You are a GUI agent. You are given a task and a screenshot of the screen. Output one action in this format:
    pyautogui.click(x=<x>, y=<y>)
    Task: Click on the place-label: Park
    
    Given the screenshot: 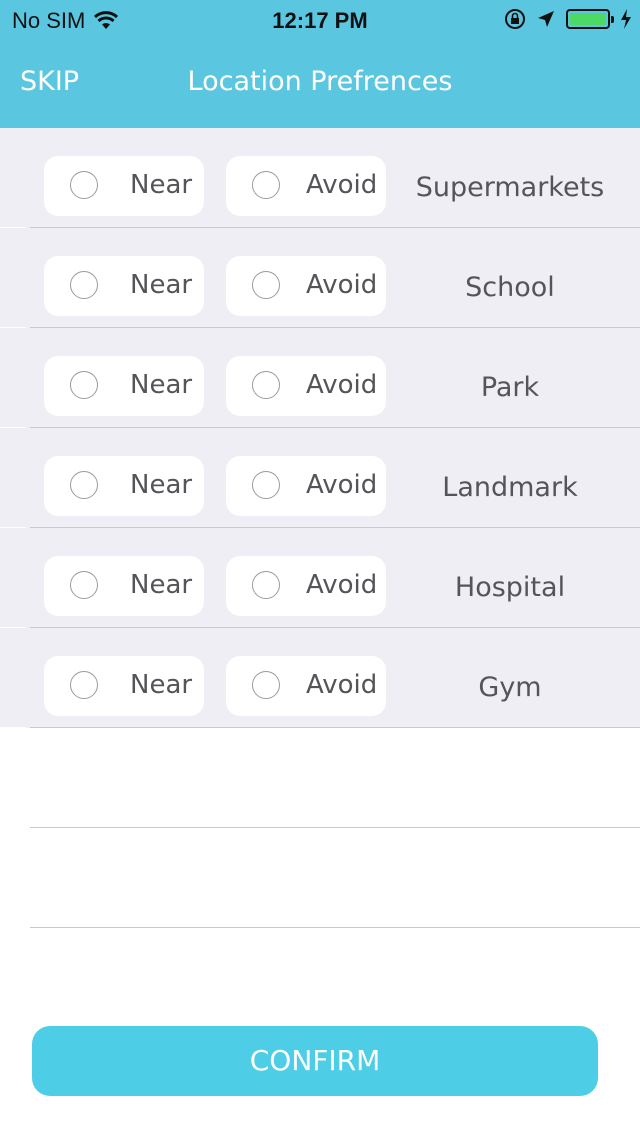 What is the action you would take?
    pyautogui.click(x=510, y=387)
    